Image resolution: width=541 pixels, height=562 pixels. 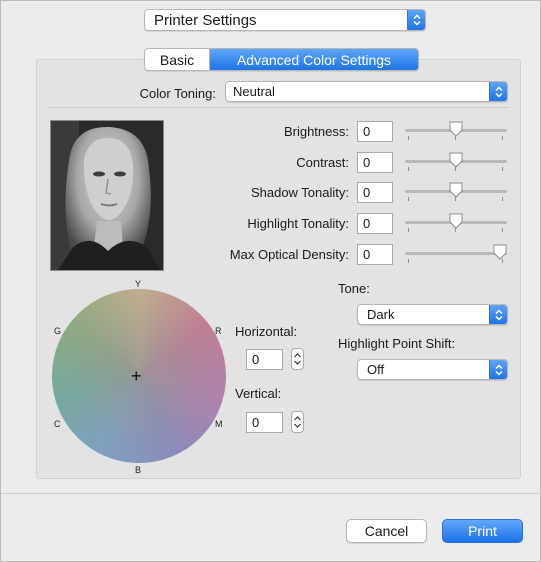 What do you see at coordinates (375, 131) in the screenshot?
I see `brightness-field: 0` at bounding box center [375, 131].